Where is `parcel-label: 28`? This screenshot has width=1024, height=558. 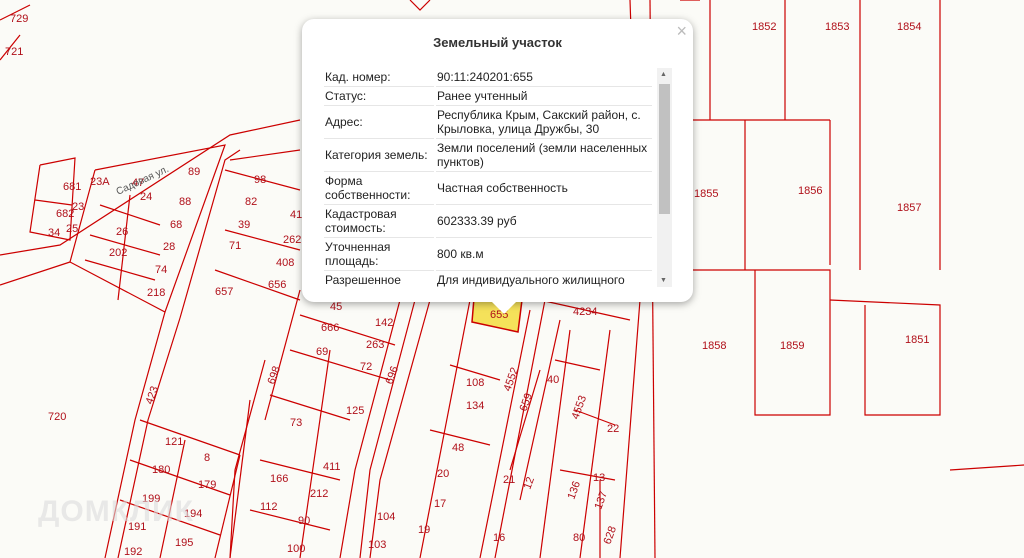
parcel-label: 28 is located at coordinates (169, 247).